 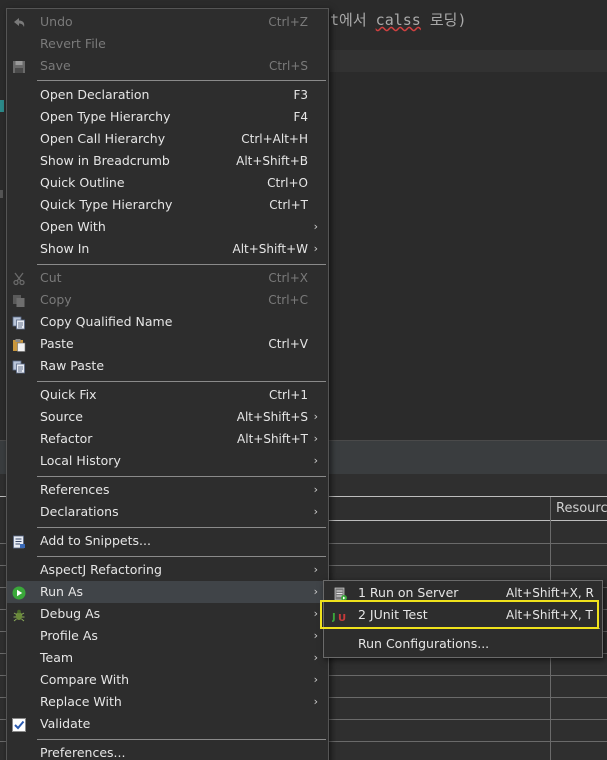 I want to click on menu-item-label: Show In, so click(x=65, y=248).